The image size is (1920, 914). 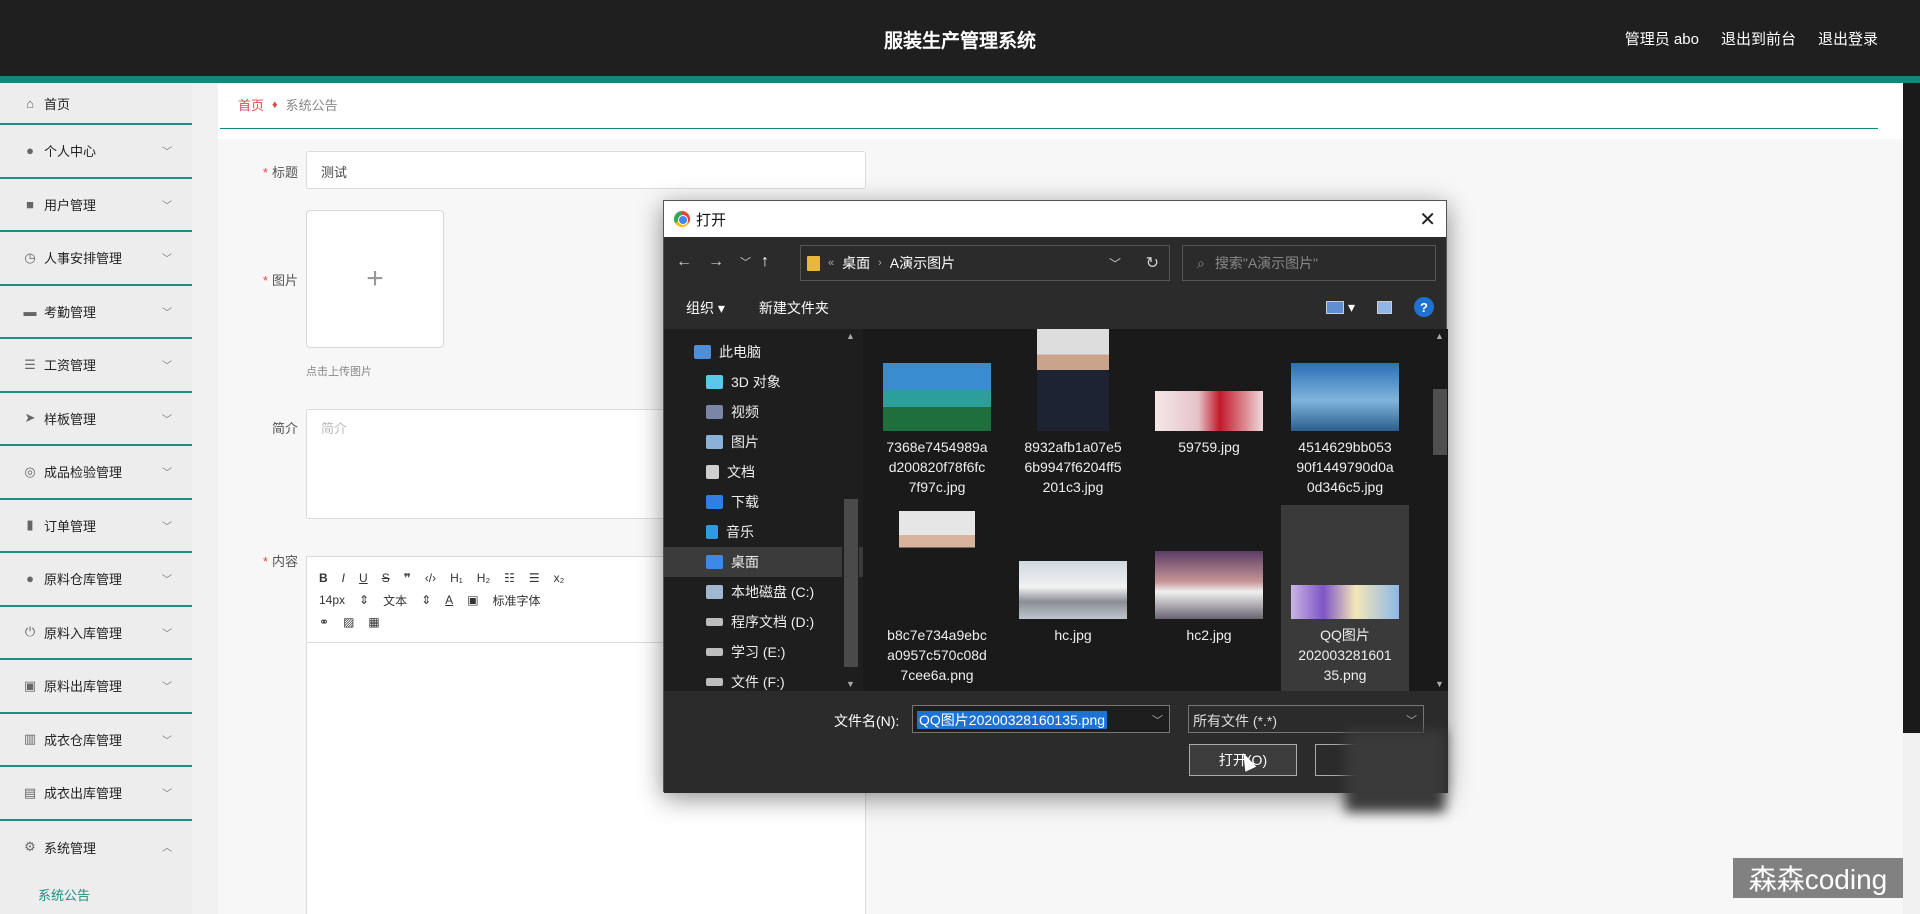 What do you see at coordinates (851, 583) in the screenshot?
I see `tree-scroll-thumb` at bounding box center [851, 583].